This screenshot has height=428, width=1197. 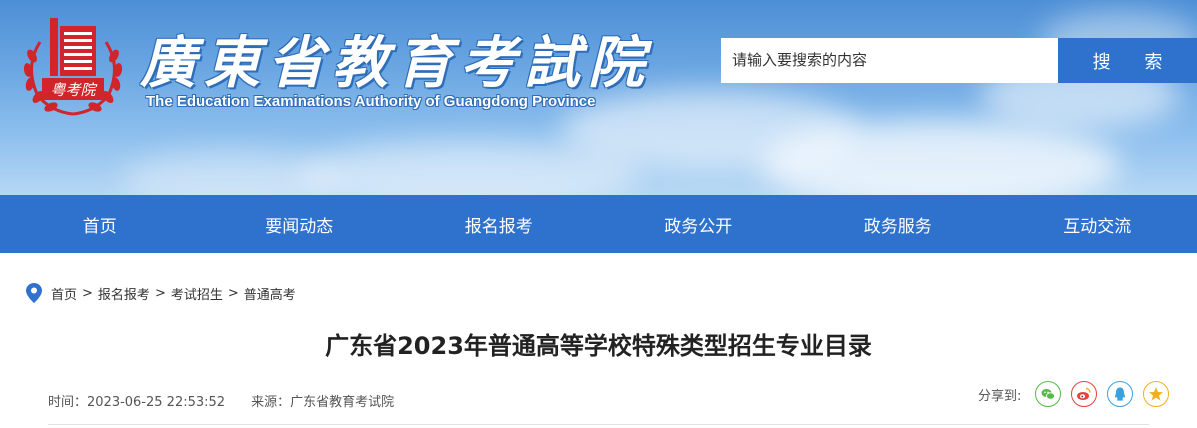 I want to click on article-source: 来源：广东省教育考试院, so click(x=323, y=402).